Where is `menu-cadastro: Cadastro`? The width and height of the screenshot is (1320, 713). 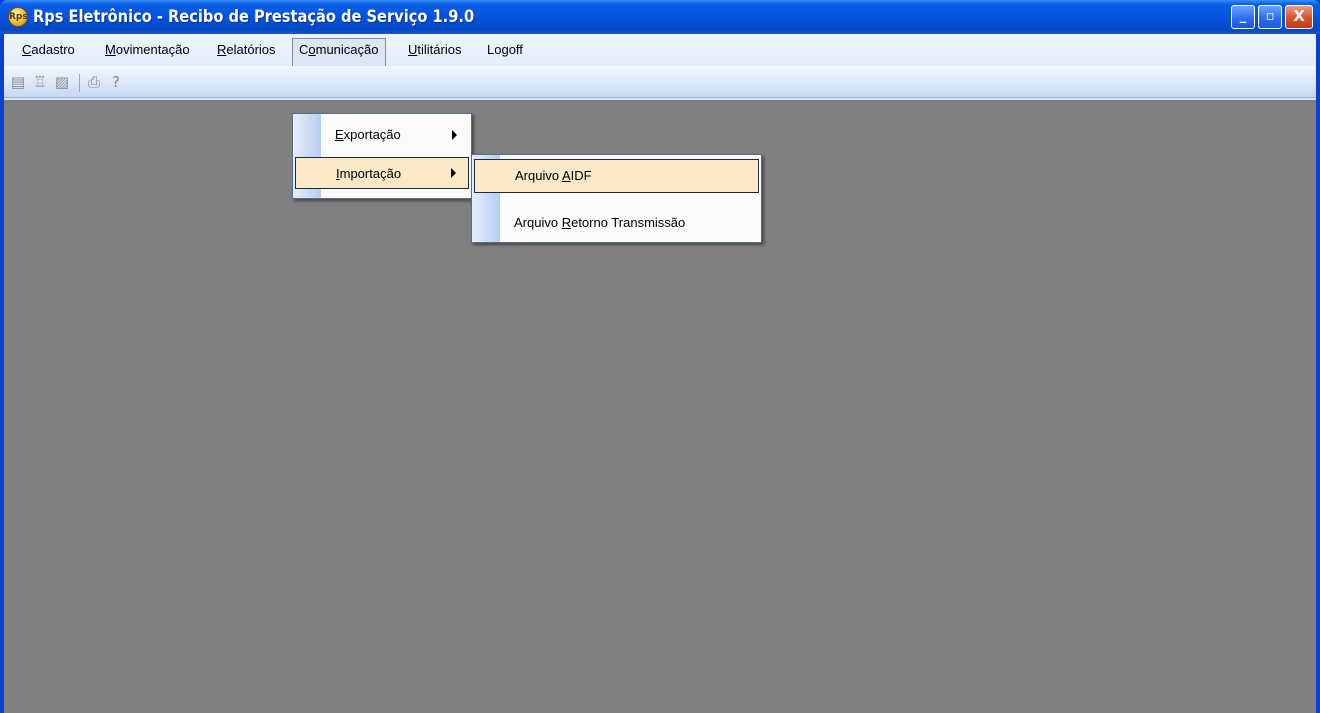
menu-cadastro: Cadastro is located at coordinates (48, 50).